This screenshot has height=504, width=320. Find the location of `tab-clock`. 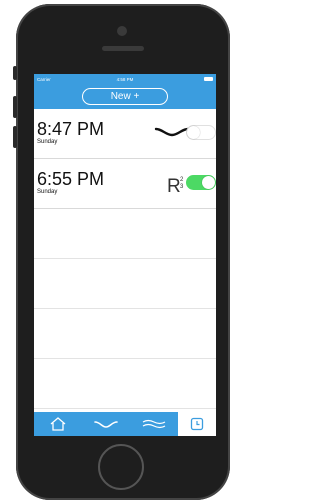

tab-clock is located at coordinates (197, 424).